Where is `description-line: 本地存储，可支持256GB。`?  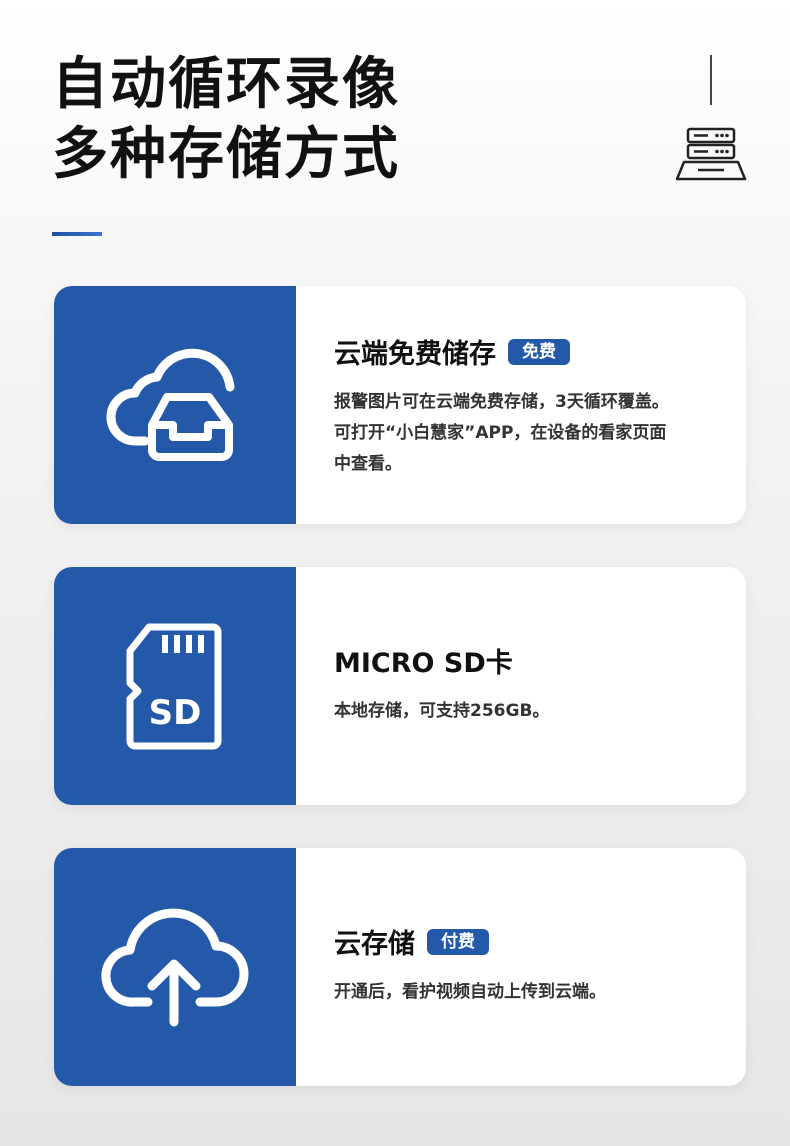
description-line: 本地存储，可支持256GB。 is located at coordinates (442, 711).